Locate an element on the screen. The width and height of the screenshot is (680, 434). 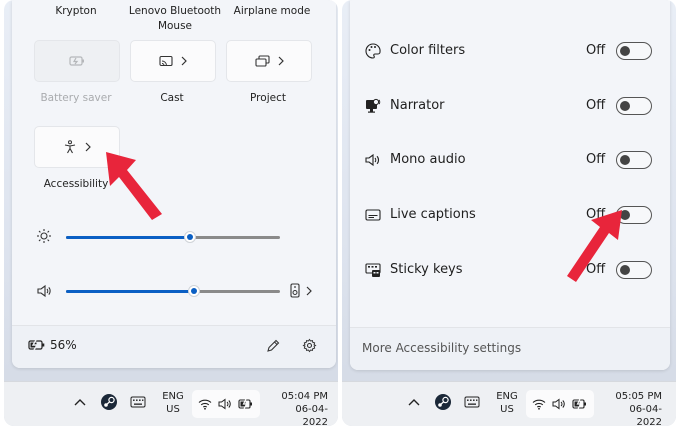
volume-slider-fill is located at coordinates (130, 291).